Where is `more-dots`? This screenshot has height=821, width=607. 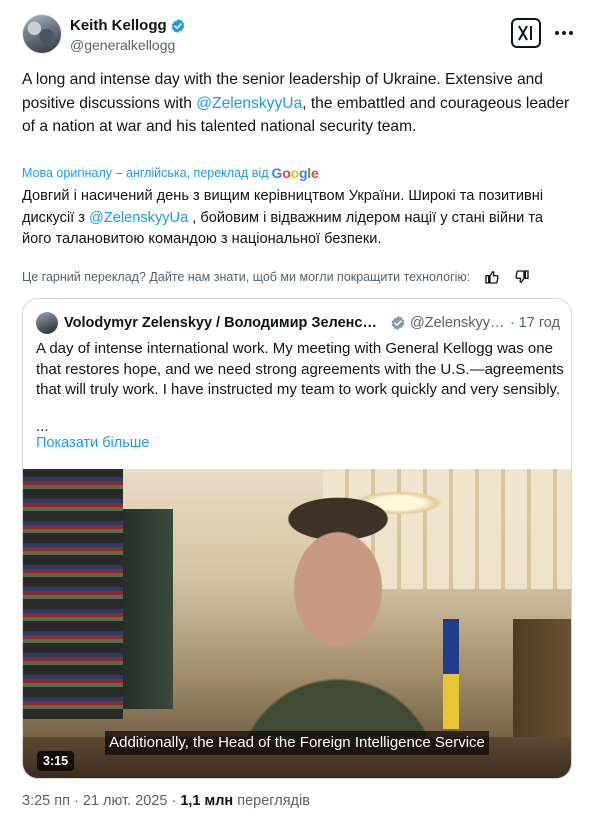
more-dots is located at coordinates (564, 33).